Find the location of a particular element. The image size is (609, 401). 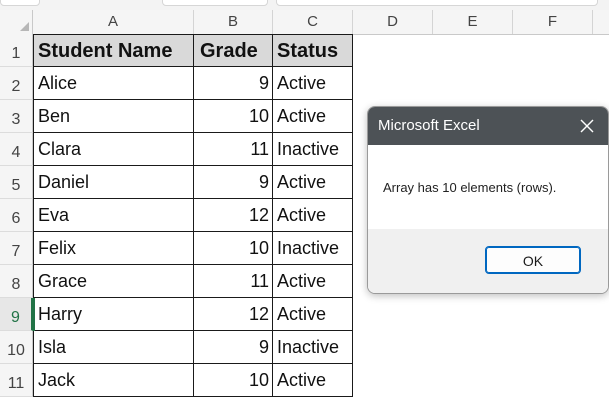

column-header-bar: A B C D E F is located at coordinates (304, 22).